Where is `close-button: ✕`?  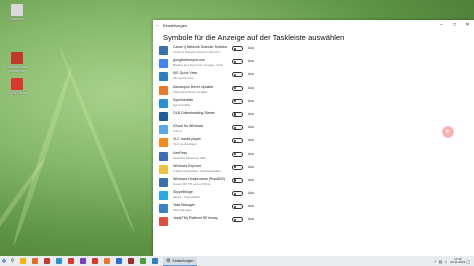 close-button: ✕ is located at coordinates (467, 25).